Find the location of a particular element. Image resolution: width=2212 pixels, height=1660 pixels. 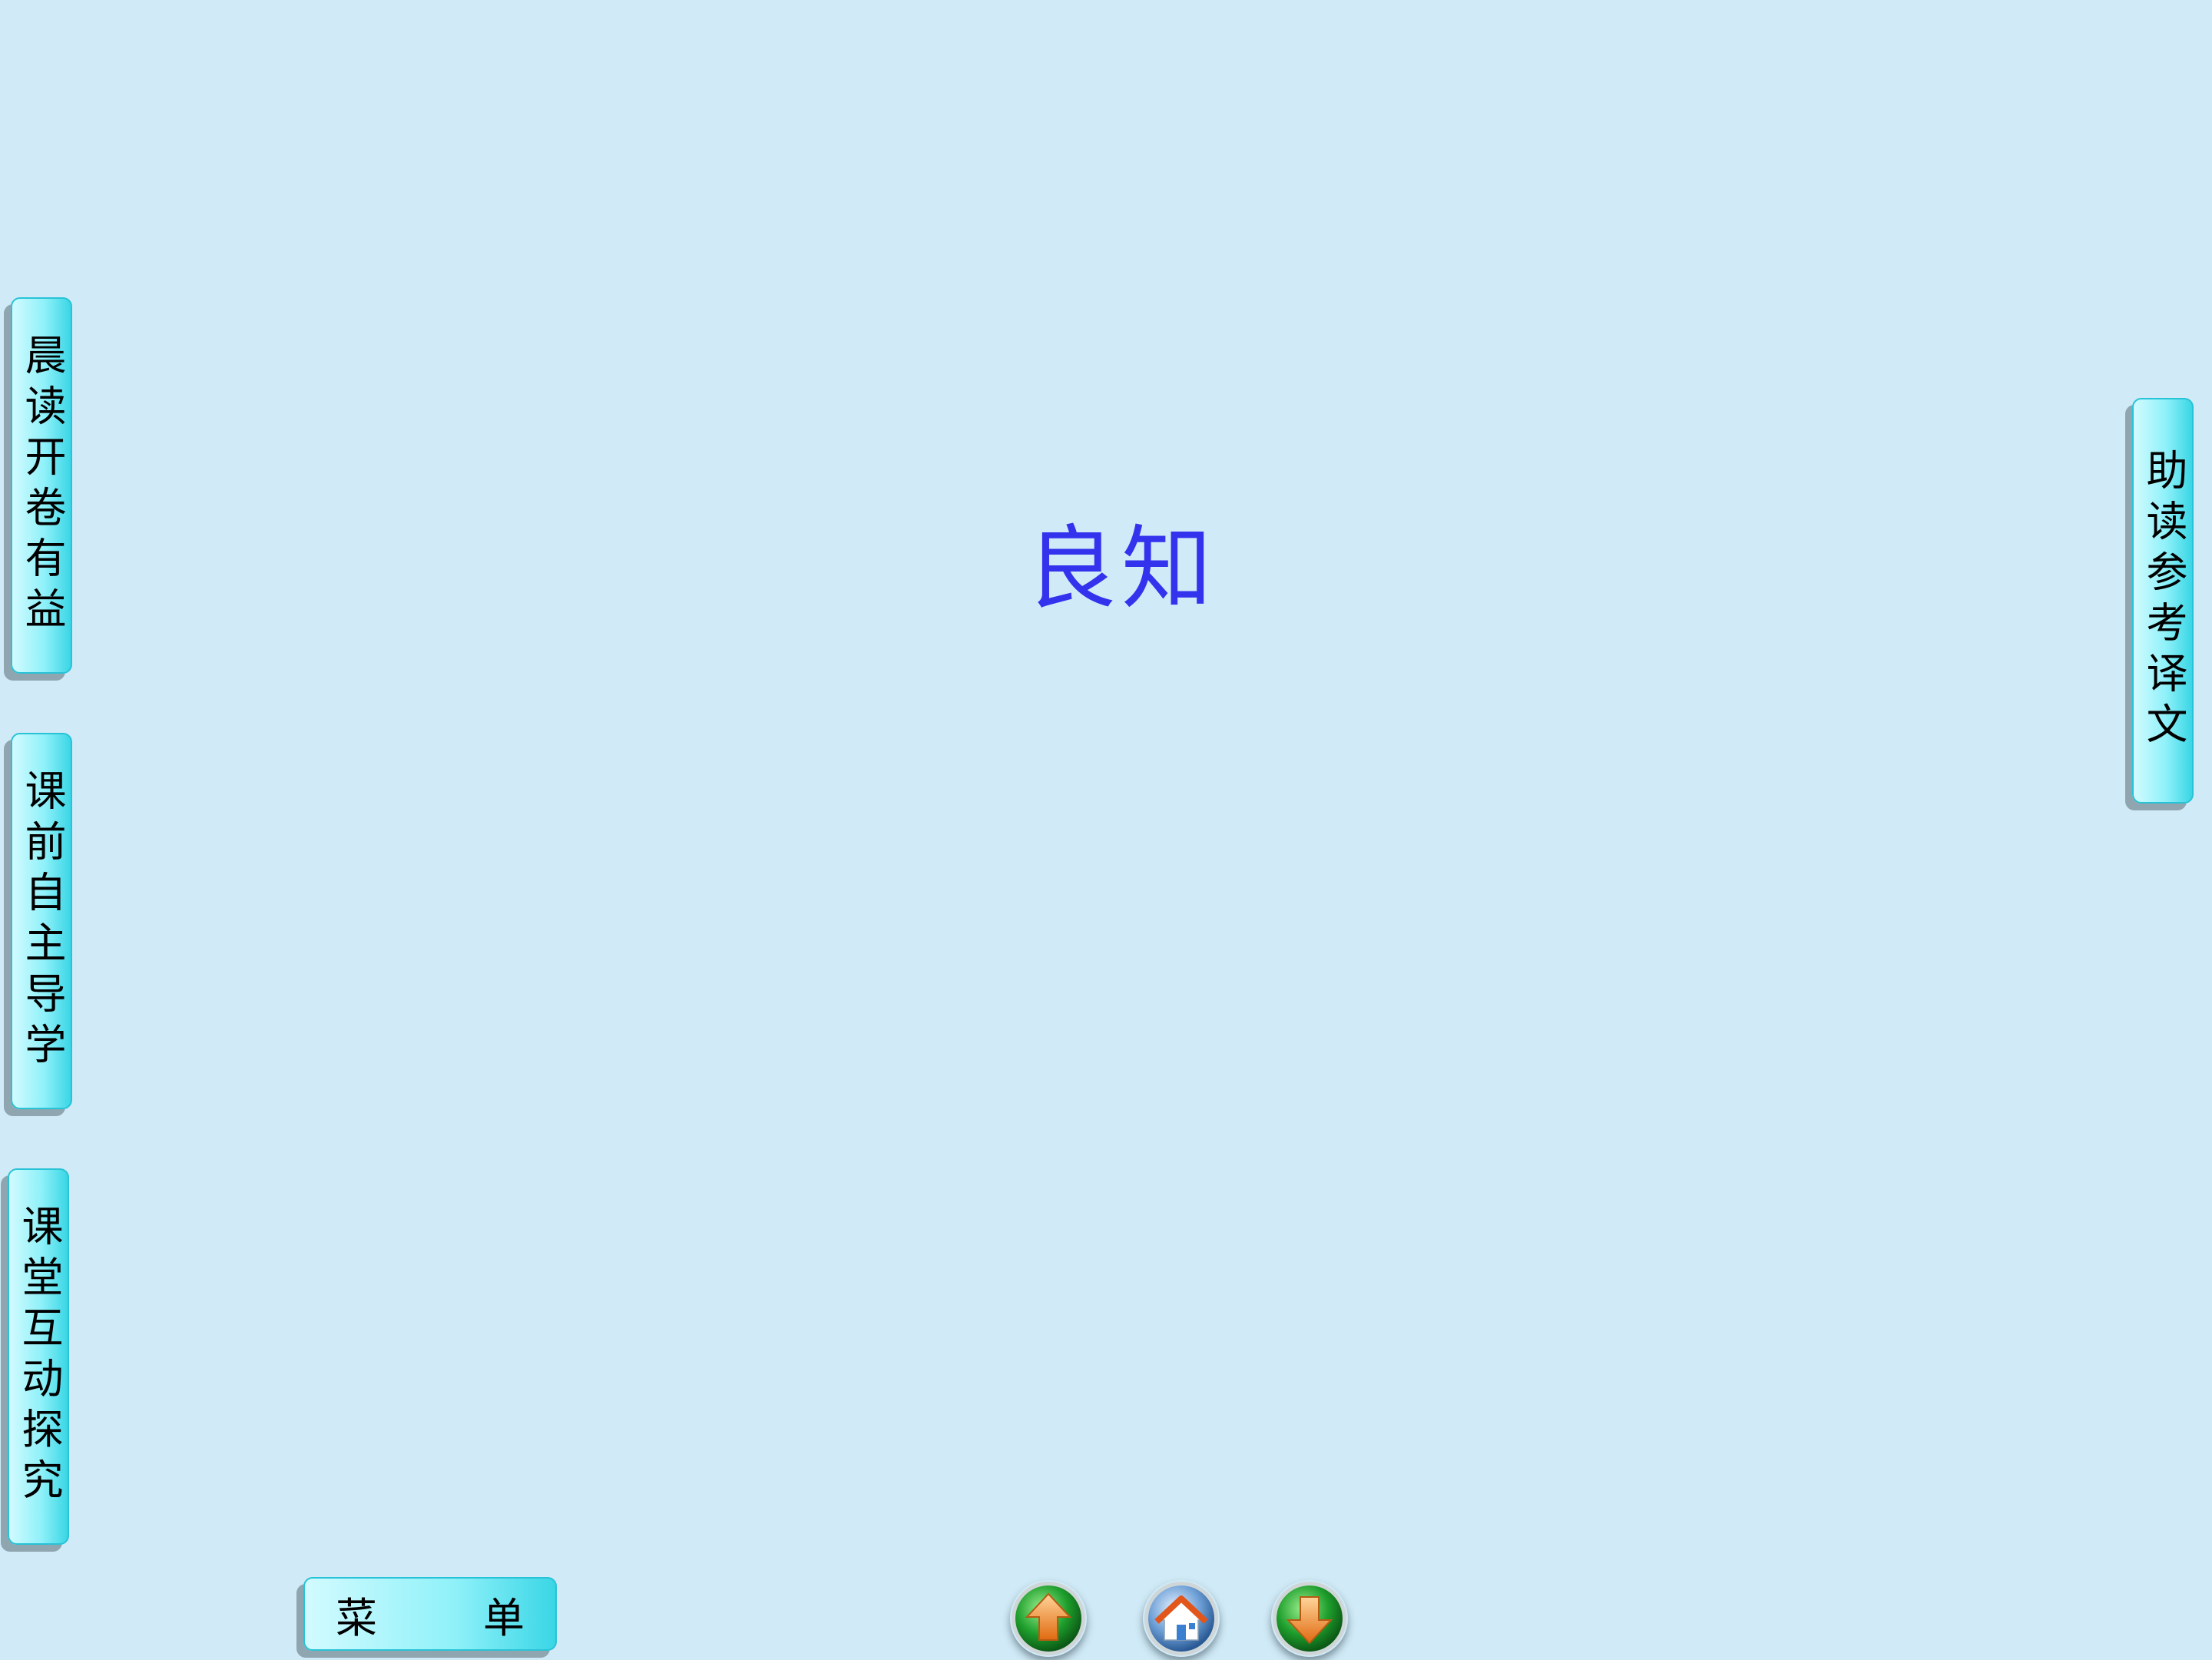

home-button is located at coordinates (1182, 1618).